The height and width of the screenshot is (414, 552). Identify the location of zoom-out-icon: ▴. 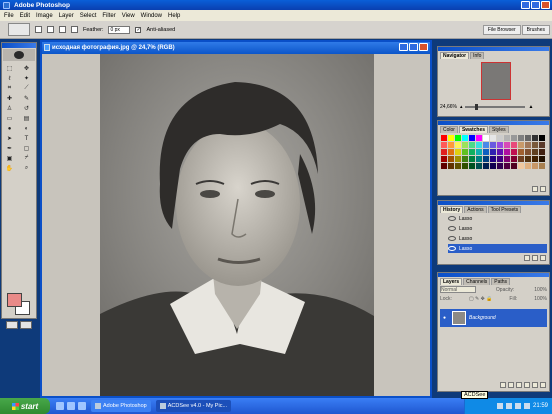
(461, 107).